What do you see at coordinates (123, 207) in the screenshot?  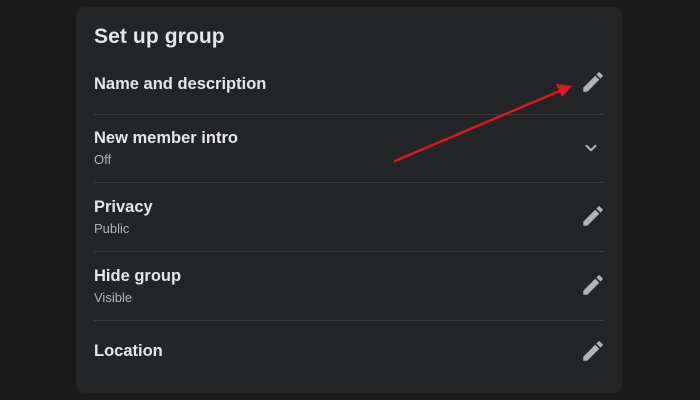 I see `row-label: Privacy` at bounding box center [123, 207].